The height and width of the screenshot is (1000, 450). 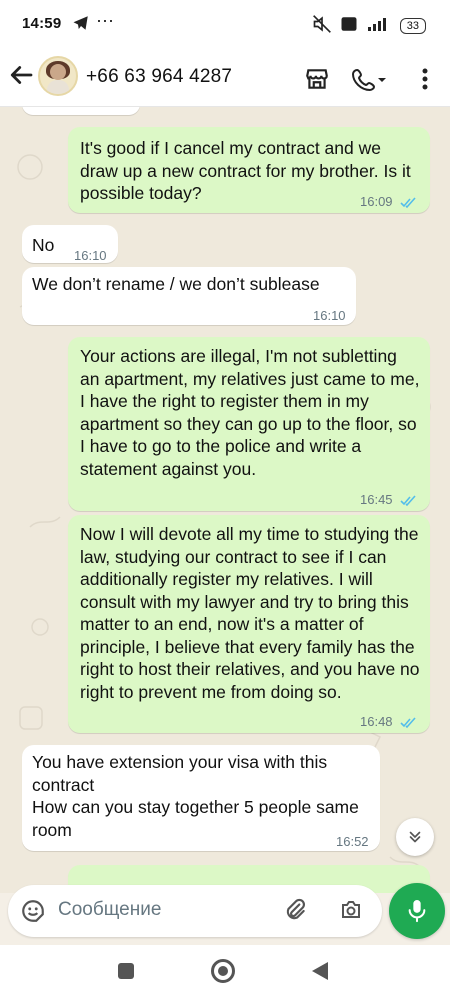 I want to click on camera-icon, so click(x=351, y=912).